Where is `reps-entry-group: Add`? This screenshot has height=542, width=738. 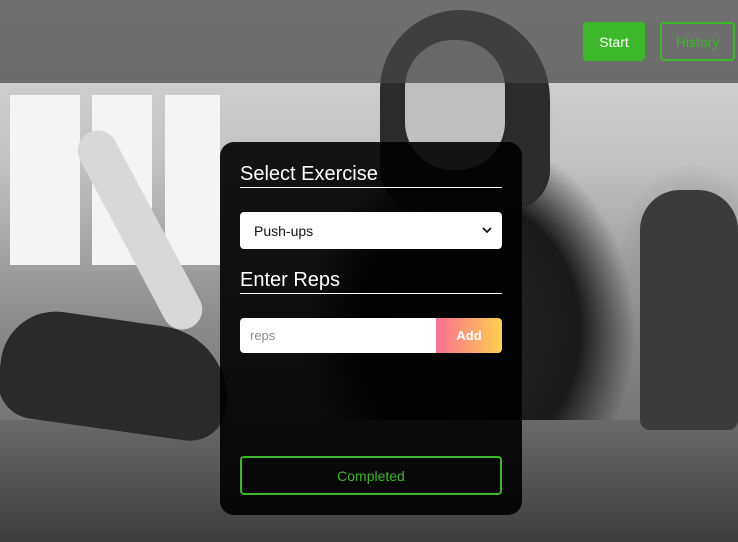
reps-entry-group: Add is located at coordinates (371, 335).